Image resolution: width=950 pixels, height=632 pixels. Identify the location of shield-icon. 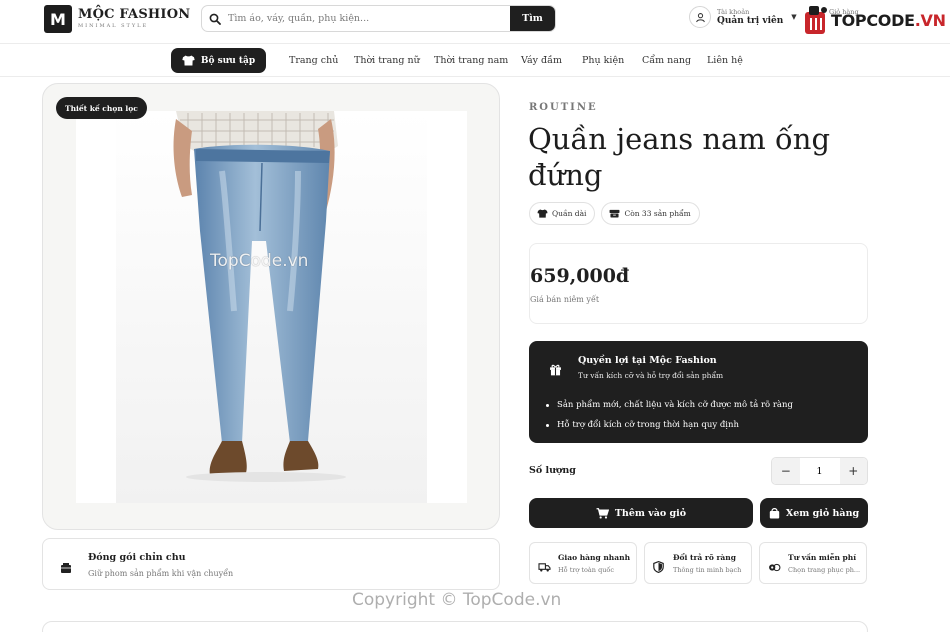
(658, 567).